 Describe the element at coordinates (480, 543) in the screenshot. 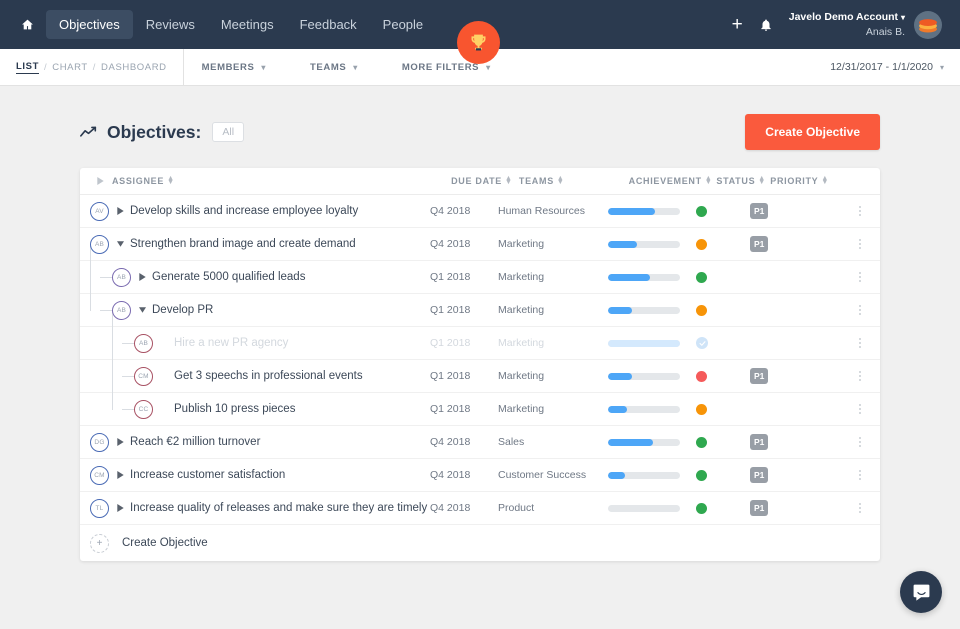

I see `create-objective-row: + Create Objective` at that location.